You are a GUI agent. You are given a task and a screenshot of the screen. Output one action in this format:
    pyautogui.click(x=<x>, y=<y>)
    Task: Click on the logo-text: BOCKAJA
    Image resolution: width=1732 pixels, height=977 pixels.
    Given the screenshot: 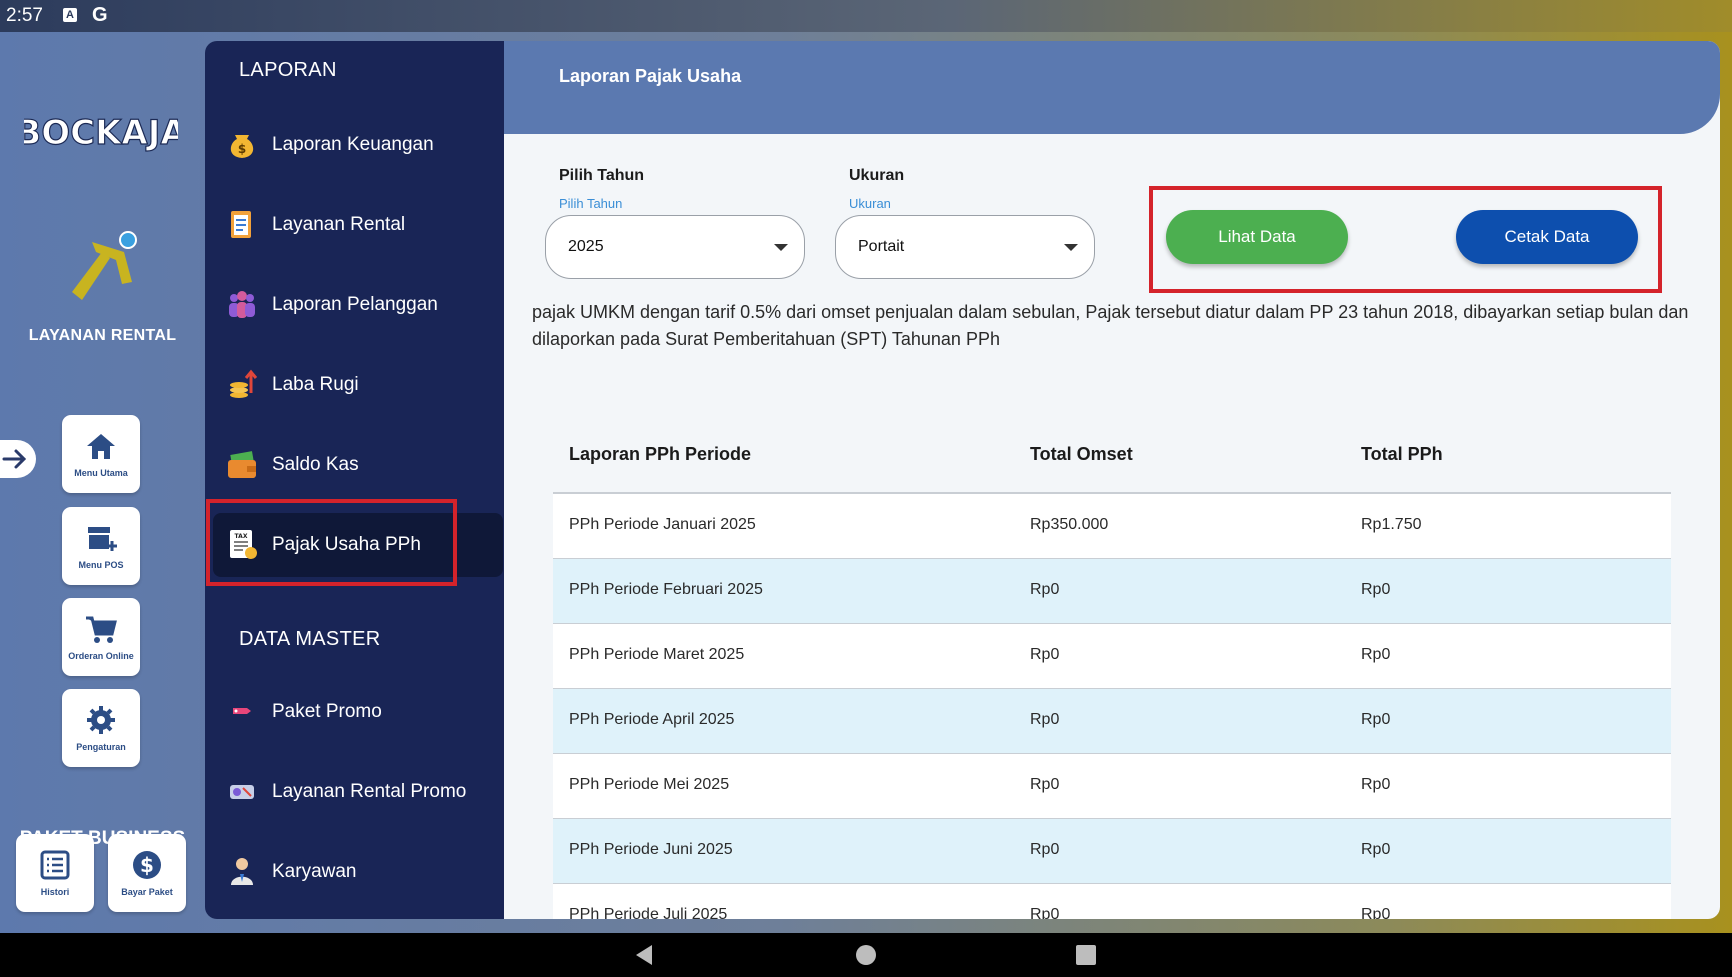 What is the action you would take?
    pyautogui.click(x=101, y=133)
    